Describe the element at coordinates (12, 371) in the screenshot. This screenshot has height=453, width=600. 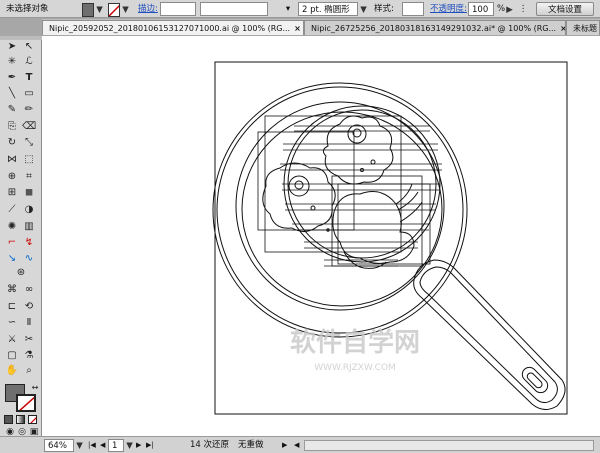
I see `hand-grab-tool-icon: ✋` at that location.